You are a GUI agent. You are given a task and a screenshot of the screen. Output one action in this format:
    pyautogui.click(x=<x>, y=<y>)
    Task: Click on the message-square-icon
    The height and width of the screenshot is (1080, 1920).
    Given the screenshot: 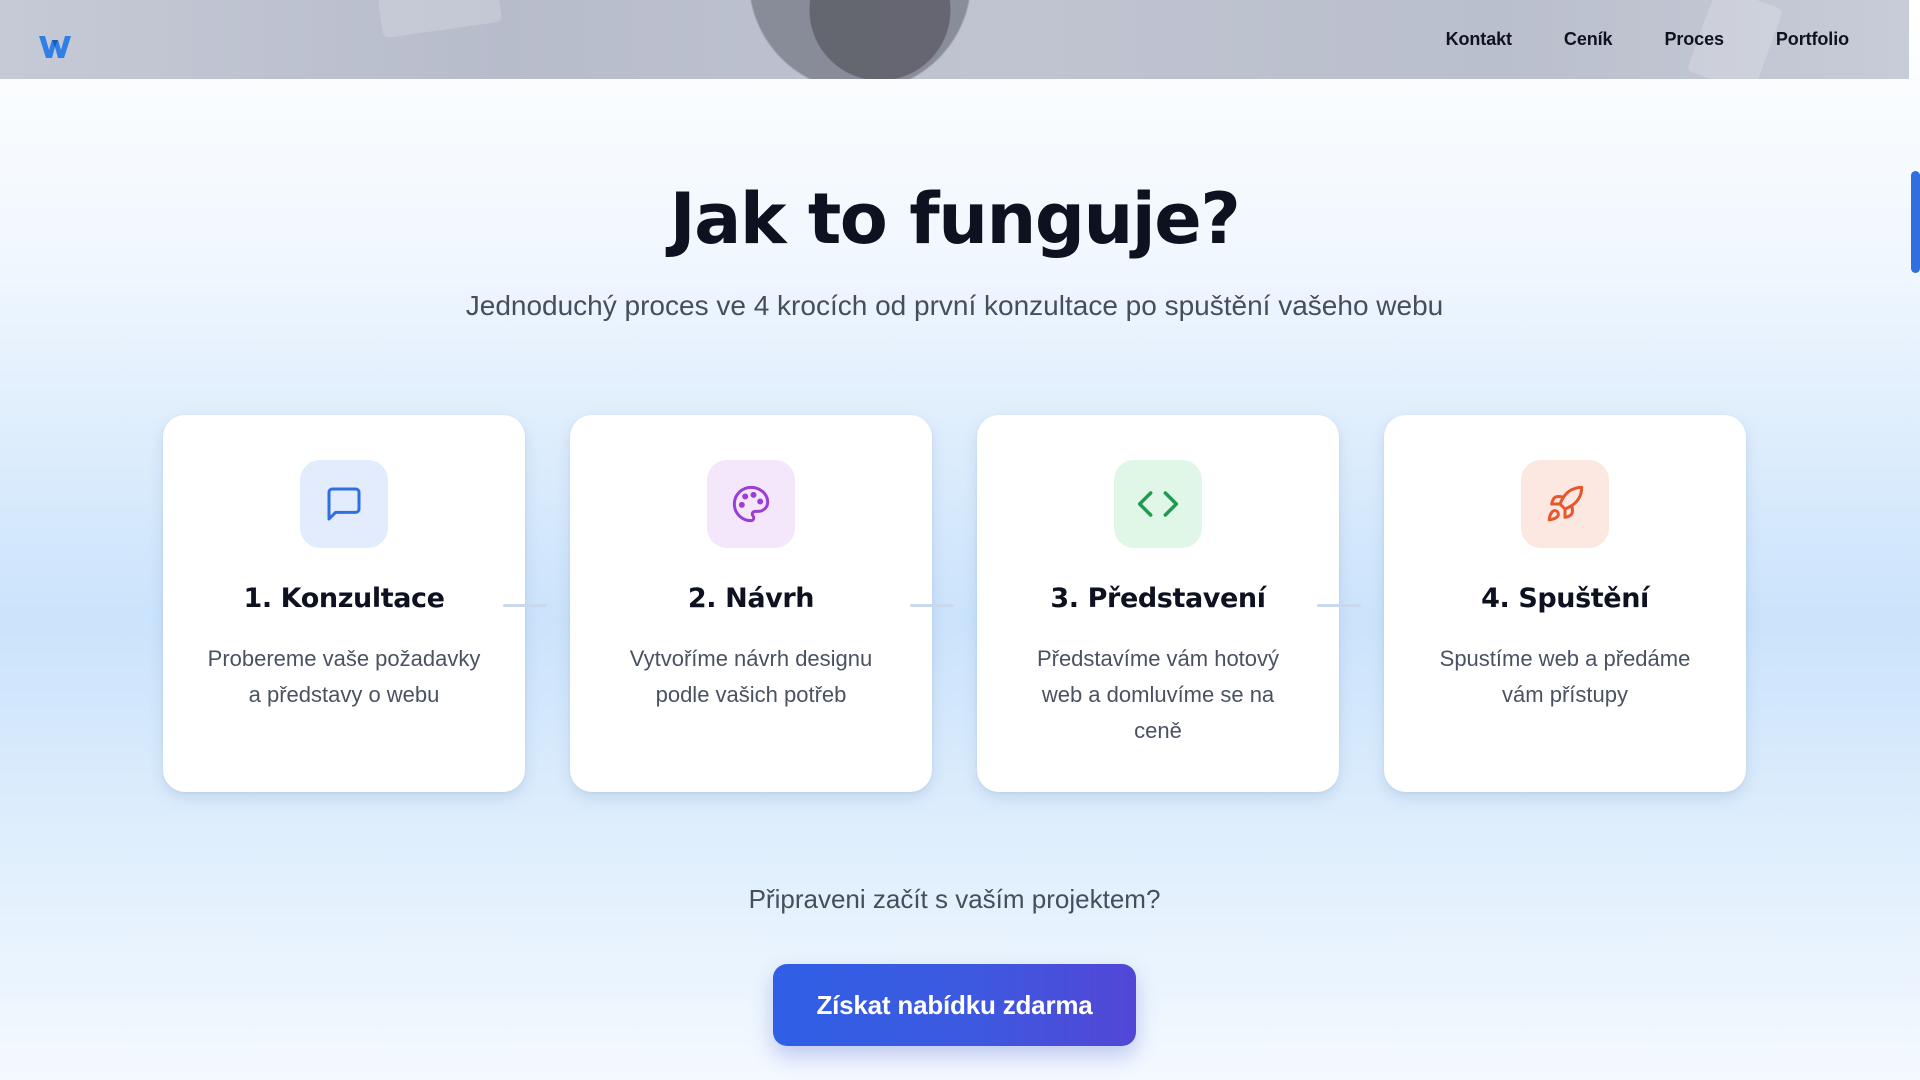 What is the action you would take?
    pyautogui.click(x=344, y=504)
    